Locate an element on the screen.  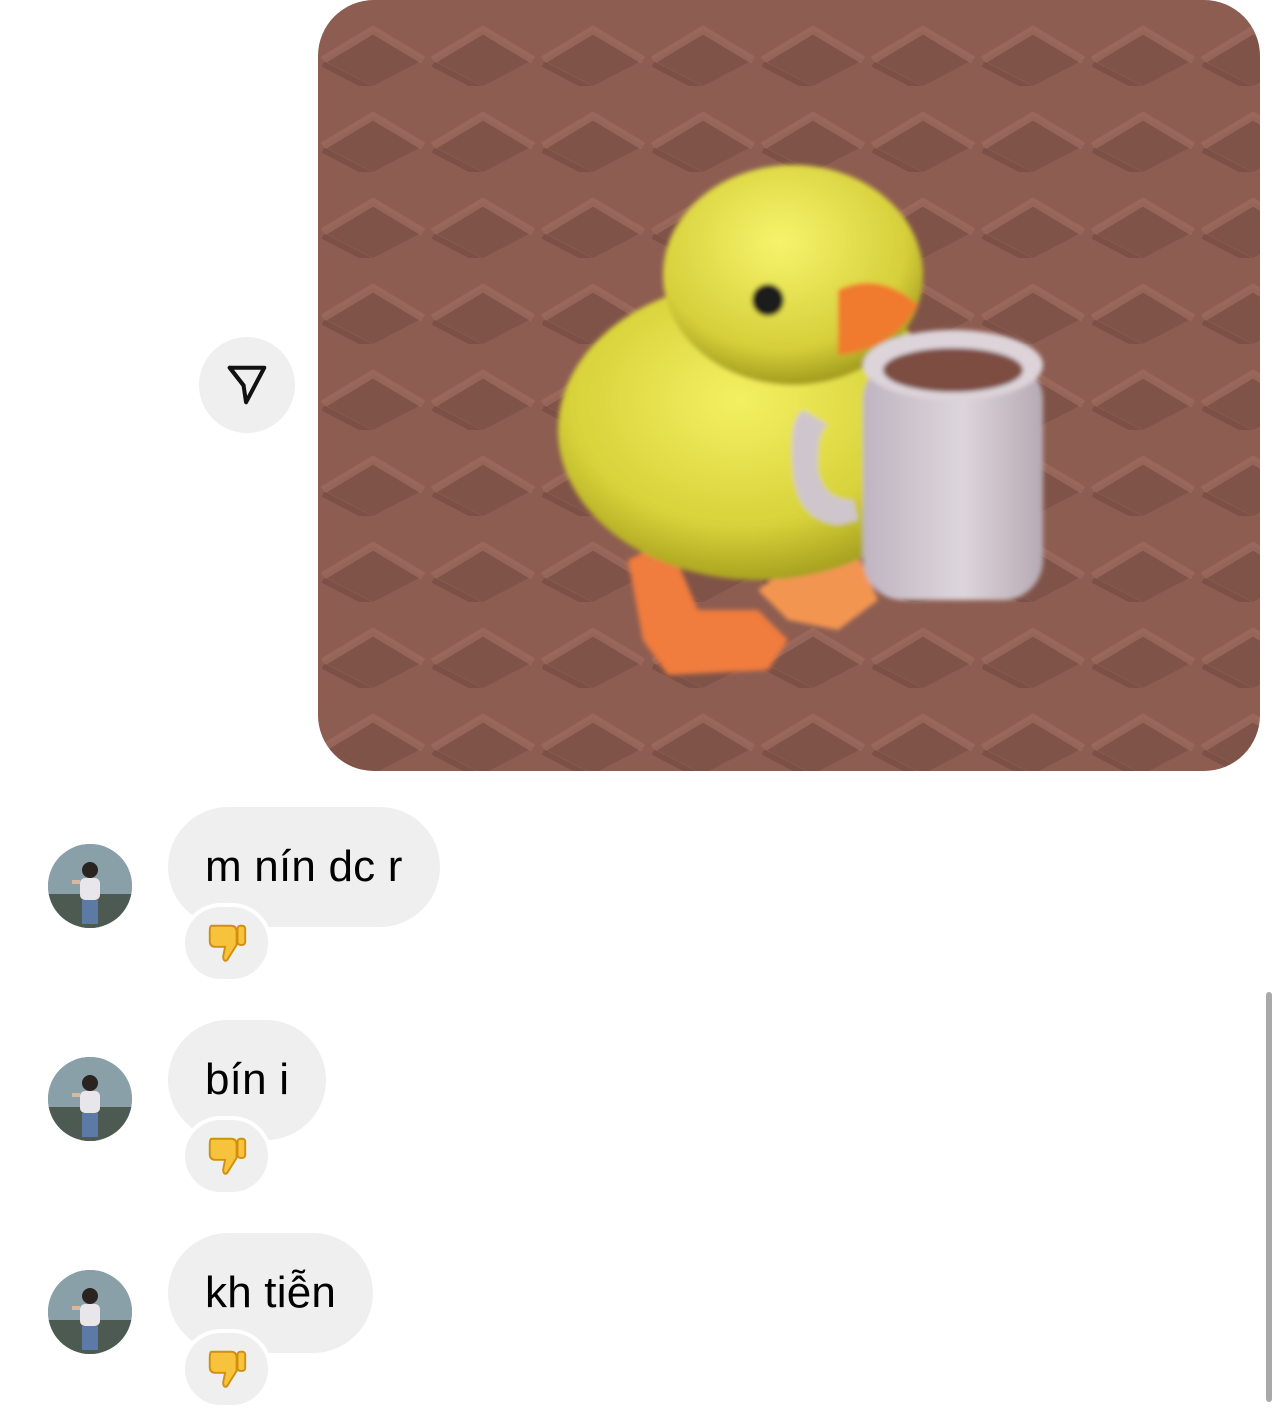
incoming-message: kh tiễn is located at coordinates (642, 1323).